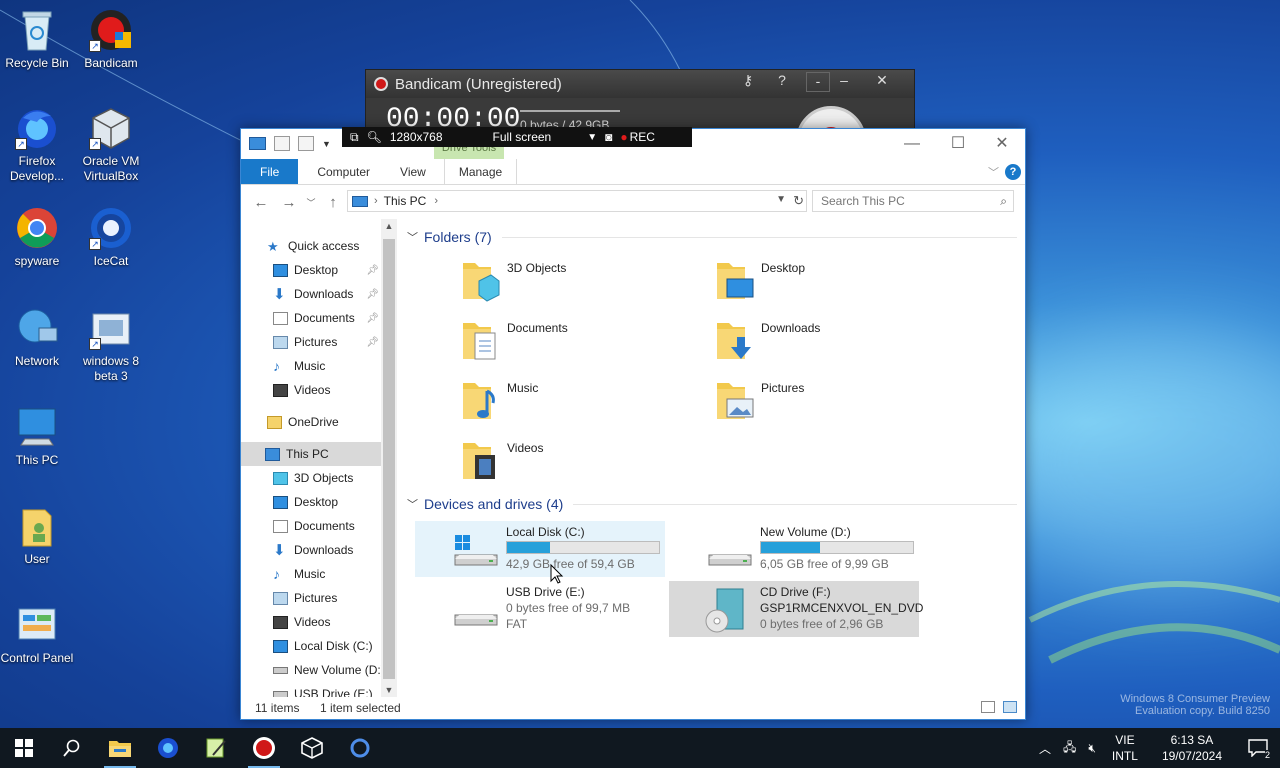 The width and height of the screenshot is (1280, 768). I want to click on mini-mode-button: -, so click(818, 82).